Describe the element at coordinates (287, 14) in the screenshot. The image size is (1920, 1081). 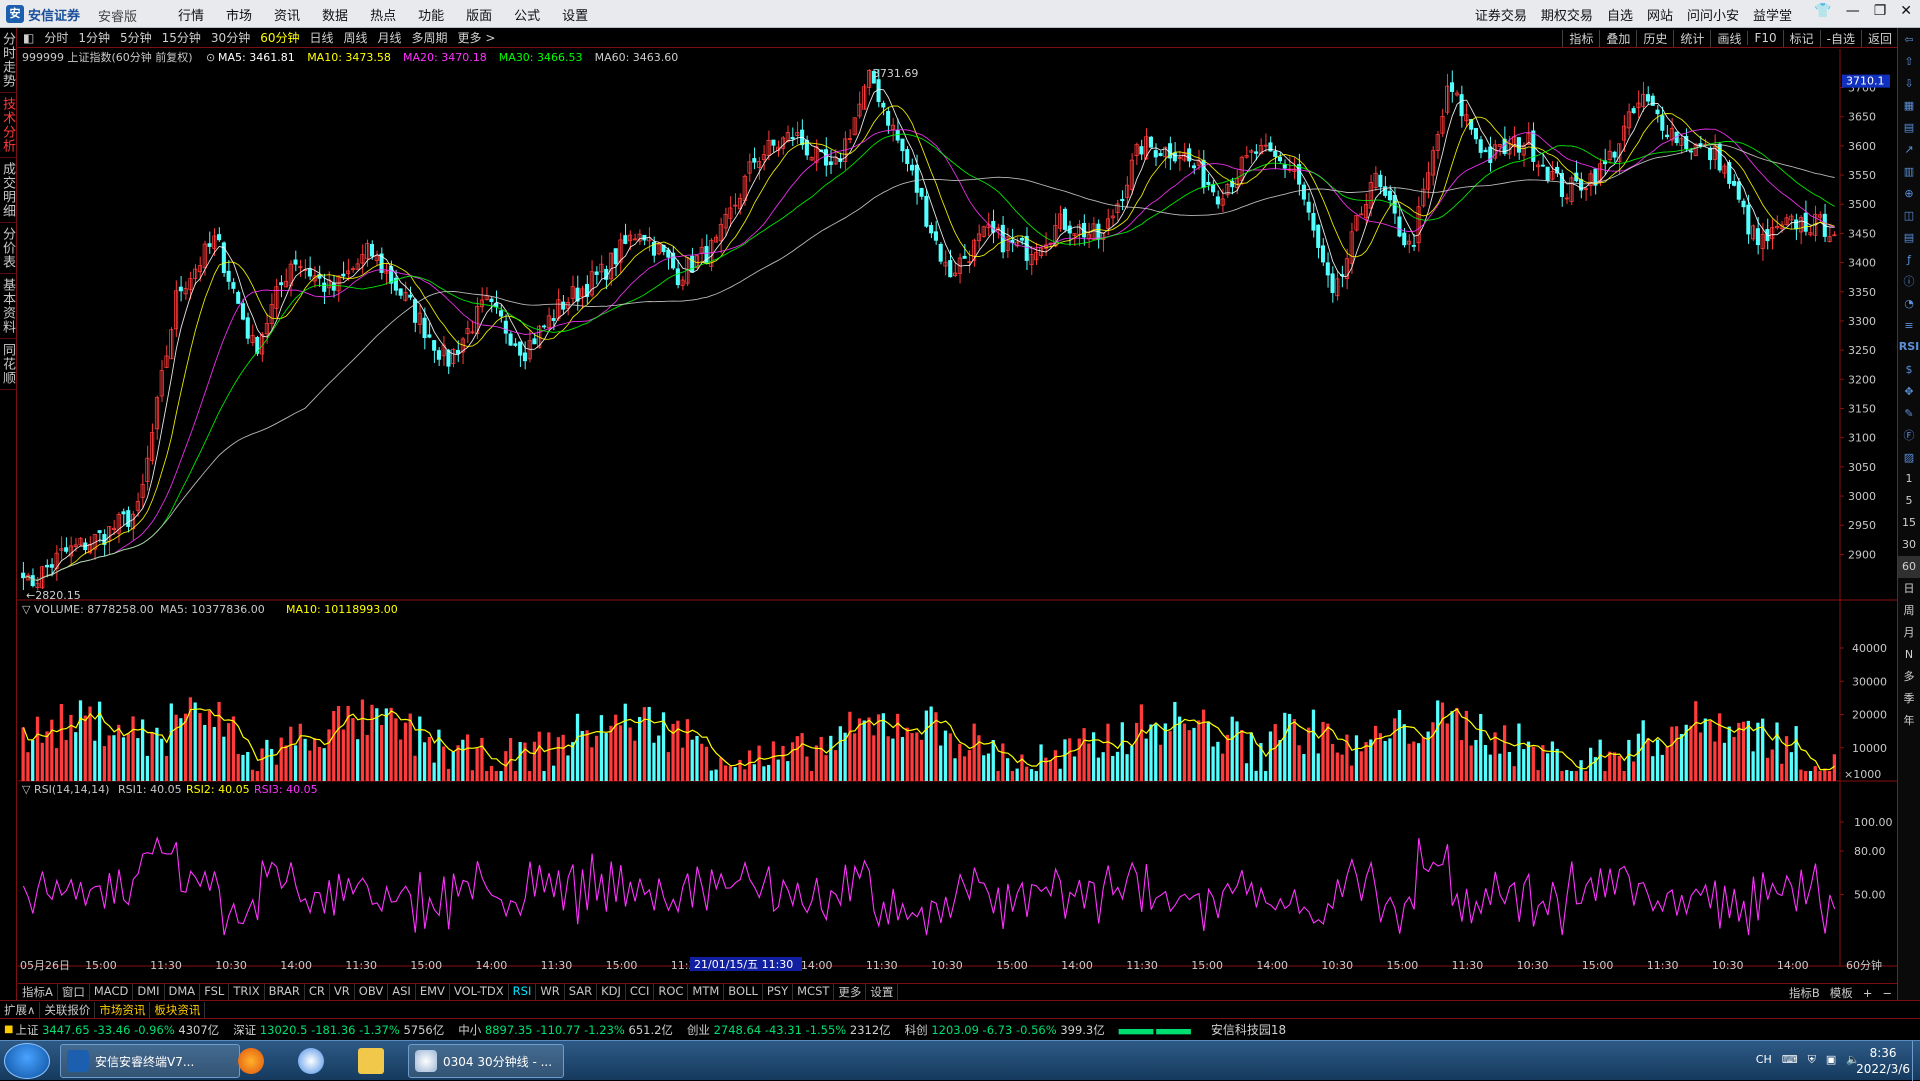
I see `menu-item-2: 资讯` at that location.